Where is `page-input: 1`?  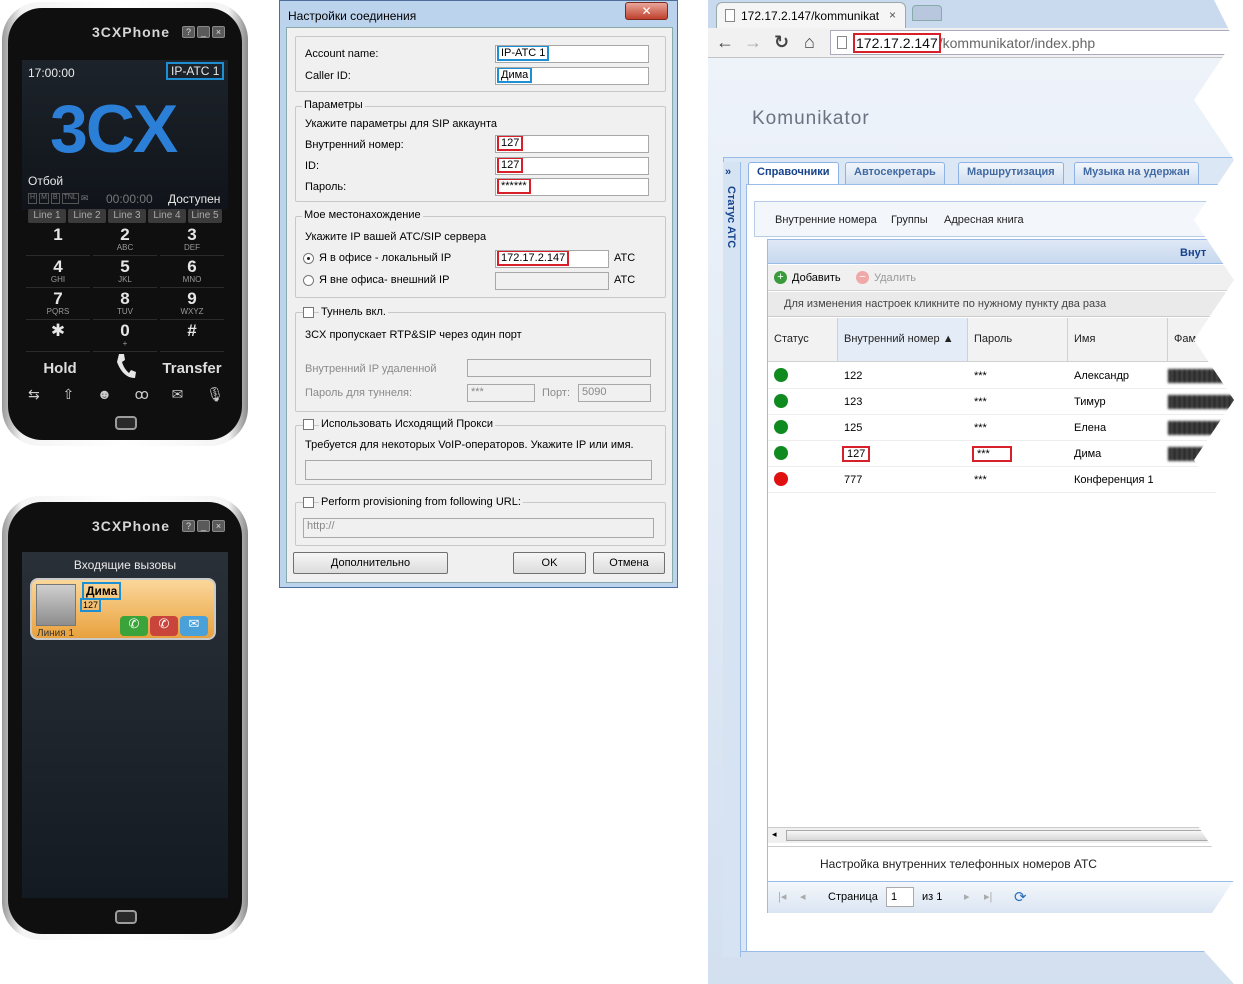 page-input: 1 is located at coordinates (900, 897).